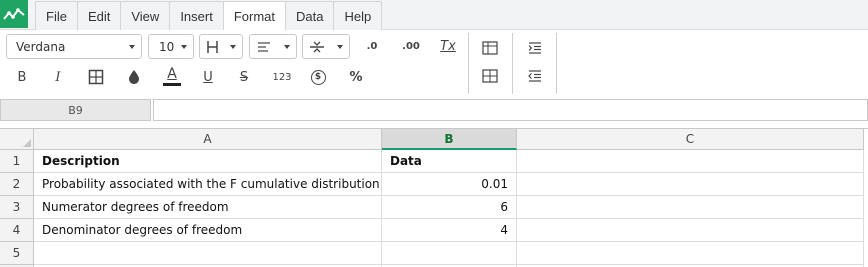 Image resolution: width=868 pixels, height=267 pixels. Describe the element at coordinates (372, 46) in the screenshot. I see `decrease-decimals-icon: .0` at that location.